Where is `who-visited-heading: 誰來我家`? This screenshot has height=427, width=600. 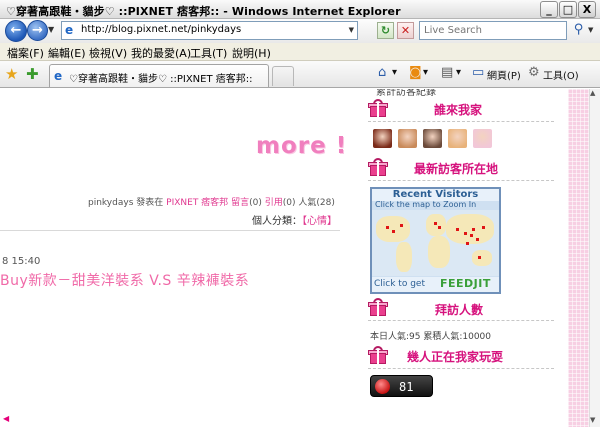
who-visited-heading: 誰來我家 is located at coordinates (458, 110).